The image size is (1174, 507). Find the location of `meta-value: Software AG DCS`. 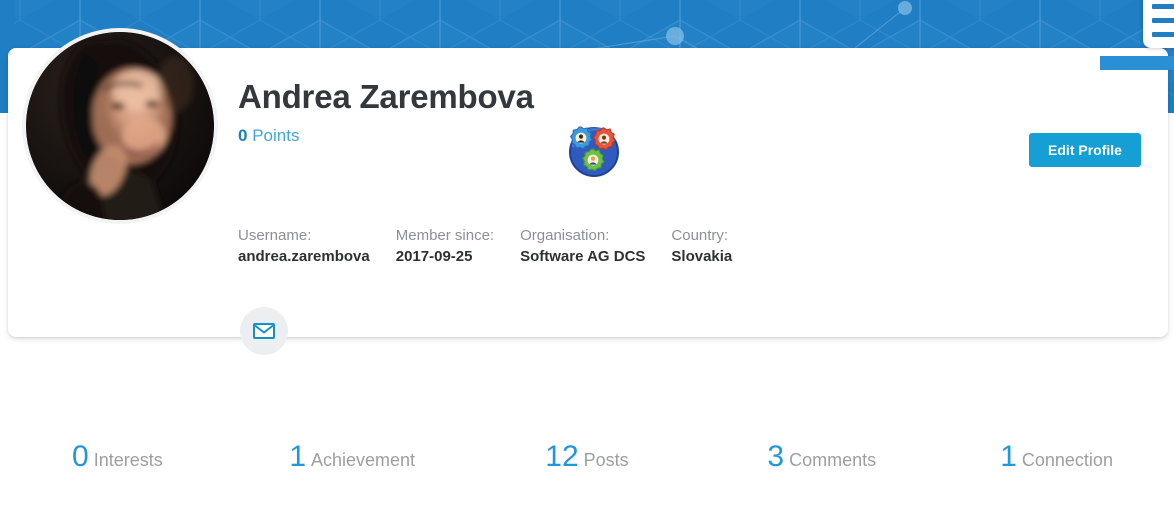

meta-value: Software AG DCS is located at coordinates (583, 256).